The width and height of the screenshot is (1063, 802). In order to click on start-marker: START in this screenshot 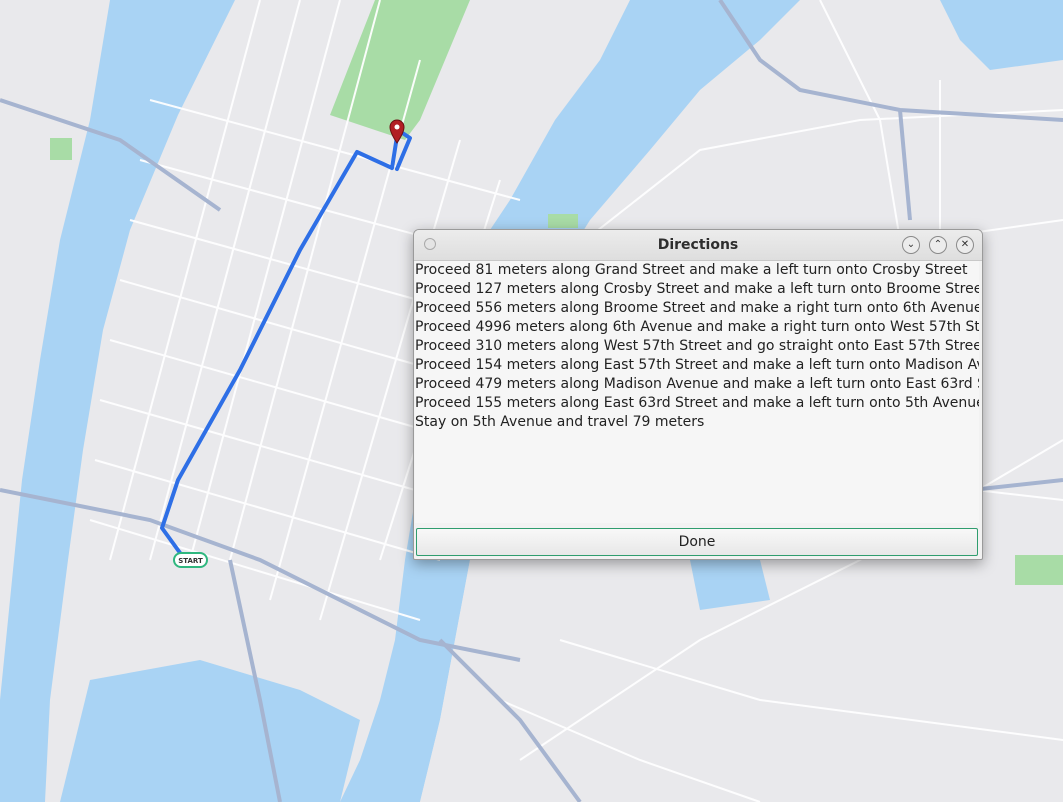, I will do `click(190, 560)`.